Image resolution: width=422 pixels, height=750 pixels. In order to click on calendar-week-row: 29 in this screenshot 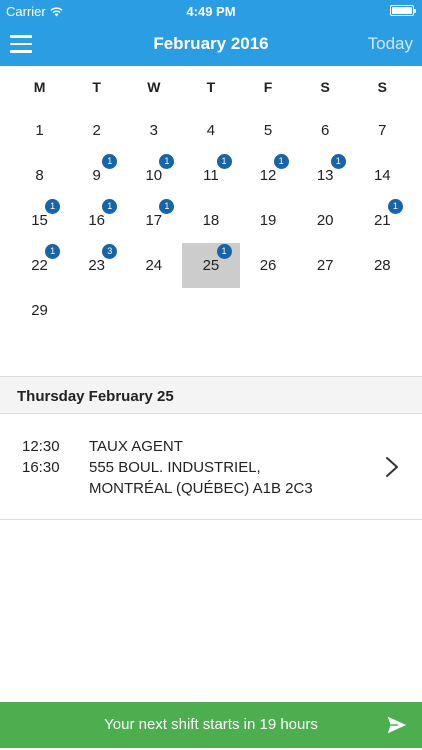, I will do `click(211, 310)`.